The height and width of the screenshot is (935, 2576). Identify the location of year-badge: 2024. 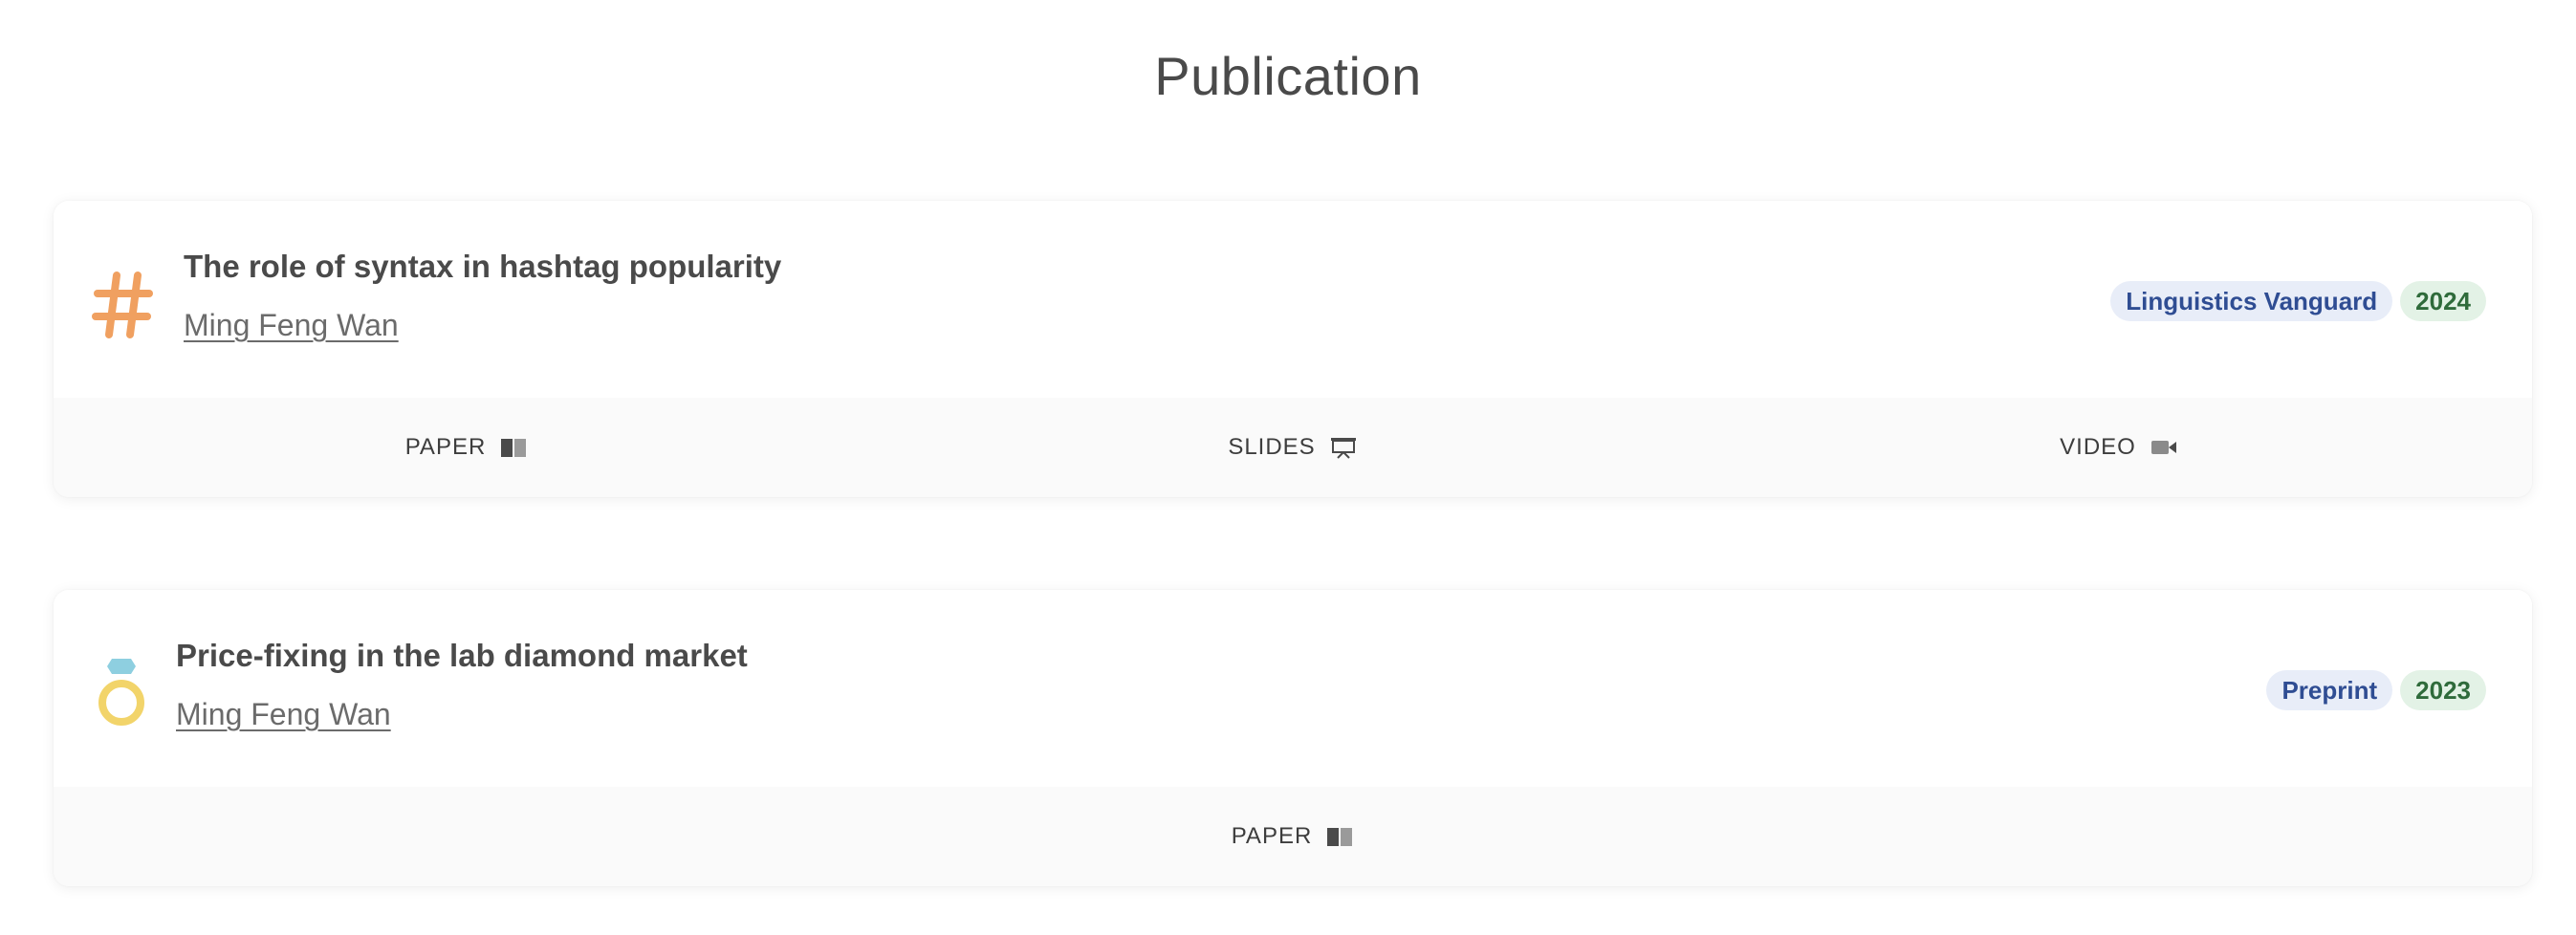
(2443, 301).